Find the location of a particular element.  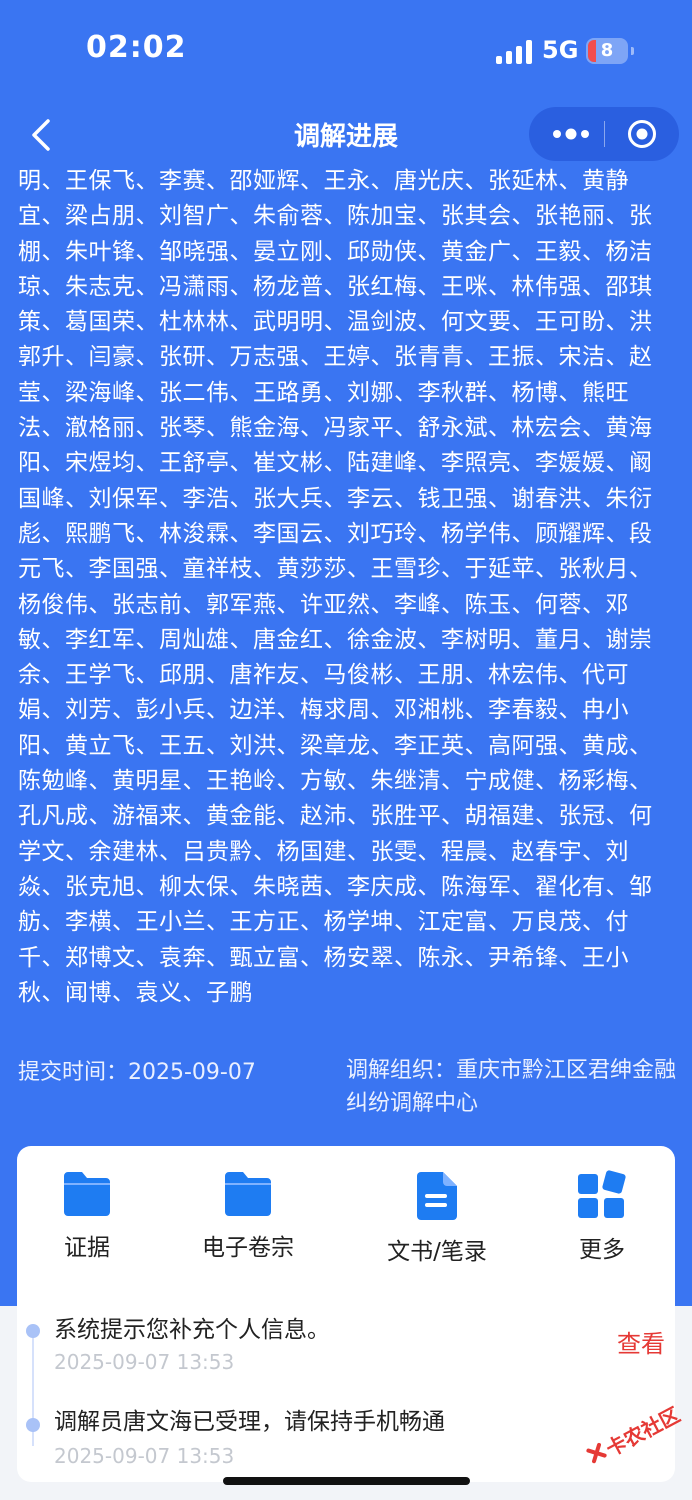

miniprogram-capsule is located at coordinates (604, 134).